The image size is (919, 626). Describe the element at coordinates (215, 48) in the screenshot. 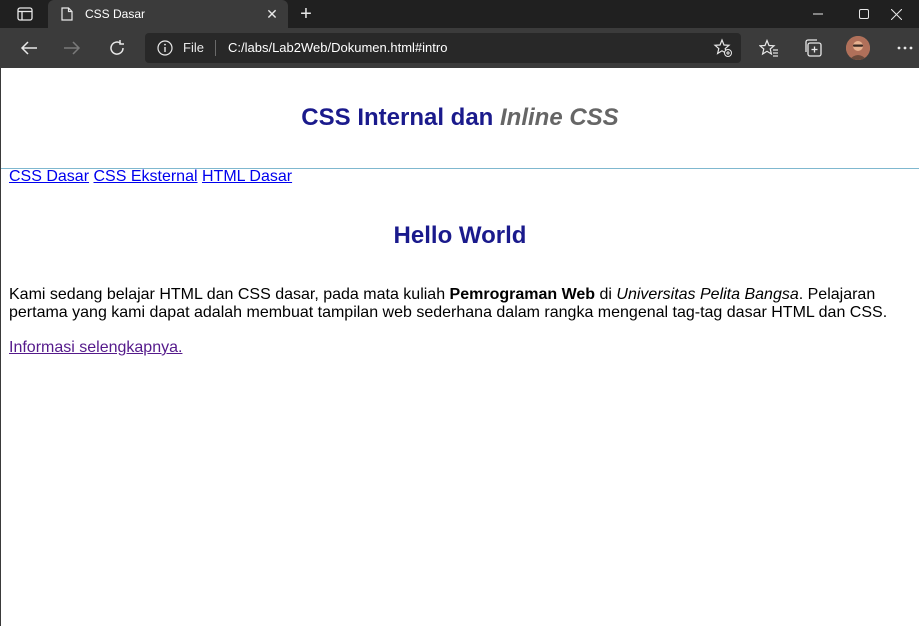

I see `address-separator` at that location.